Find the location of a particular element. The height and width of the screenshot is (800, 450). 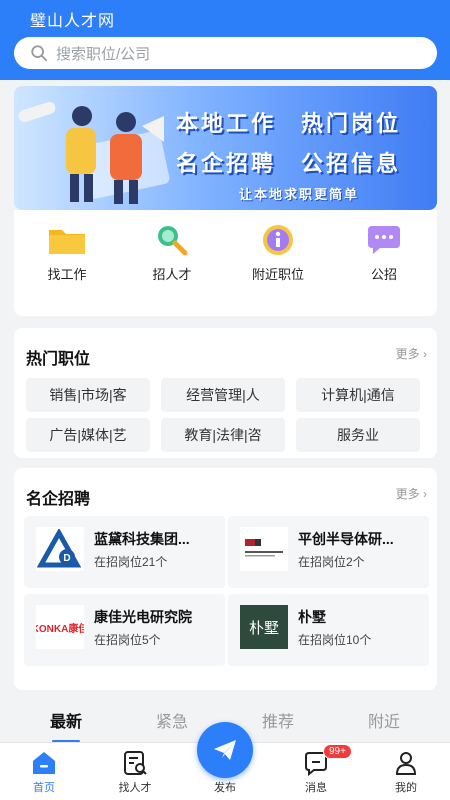

publish-button is located at coordinates (225, 750).